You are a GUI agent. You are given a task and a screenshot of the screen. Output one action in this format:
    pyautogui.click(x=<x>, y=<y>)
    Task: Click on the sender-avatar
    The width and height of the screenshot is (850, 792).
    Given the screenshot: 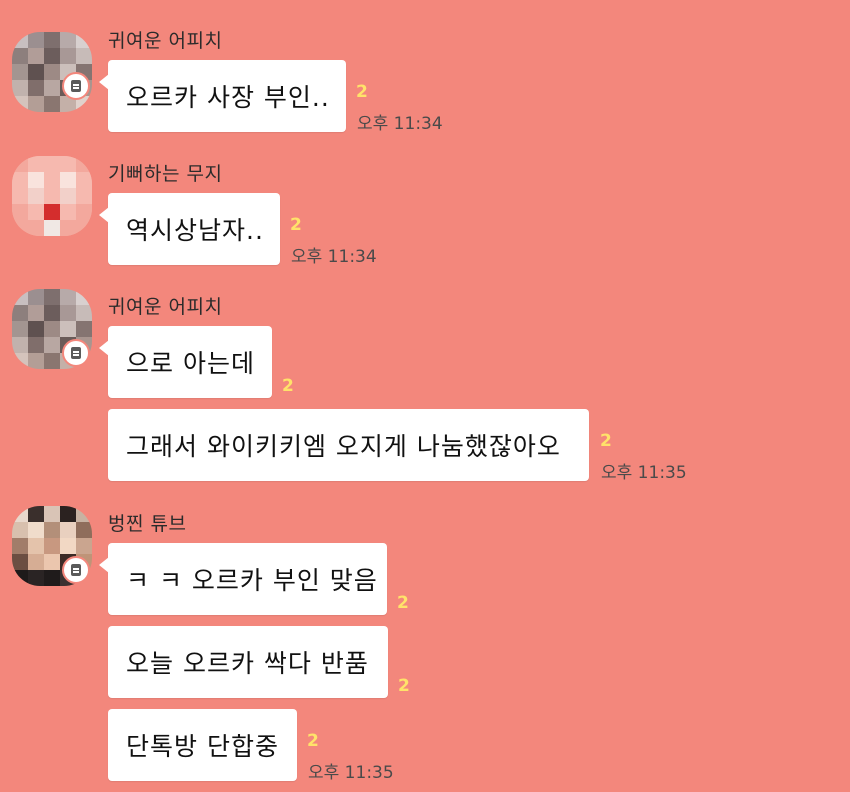 What is the action you would take?
    pyautogui.click(x=52, y=196)
    